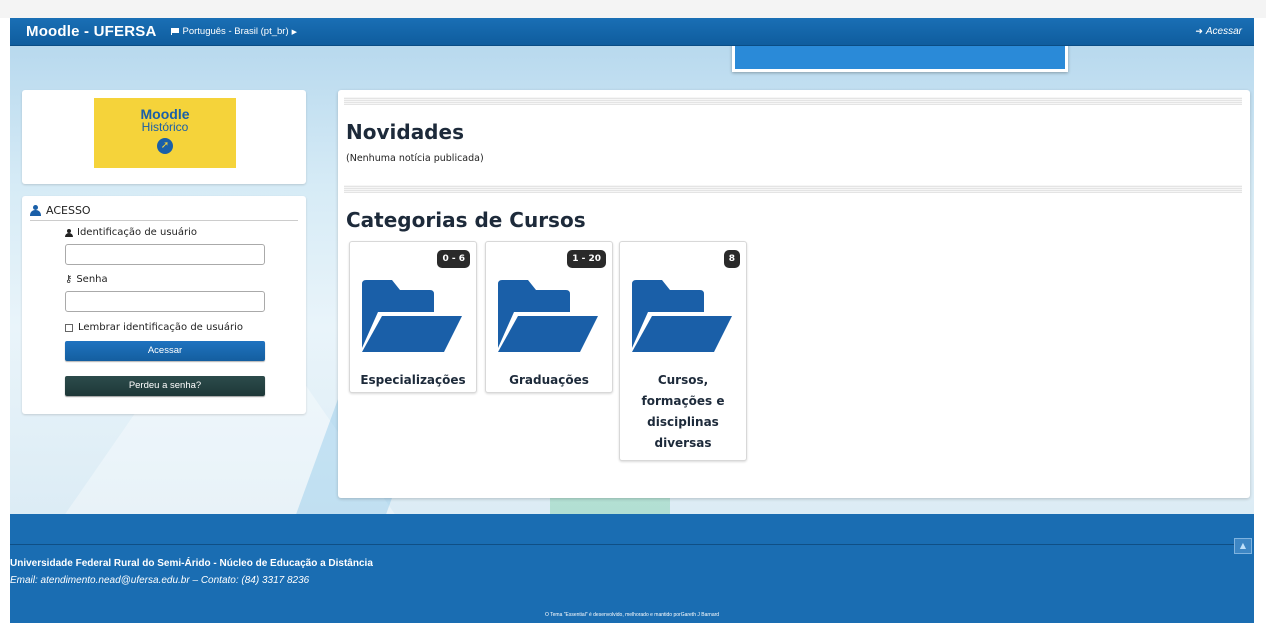 This screenshot has width=1266, height=623. What do you see at coordinates (413, 380) in the screenshot?
I see `category-name: Especializações` at bounding box center [413, 380].